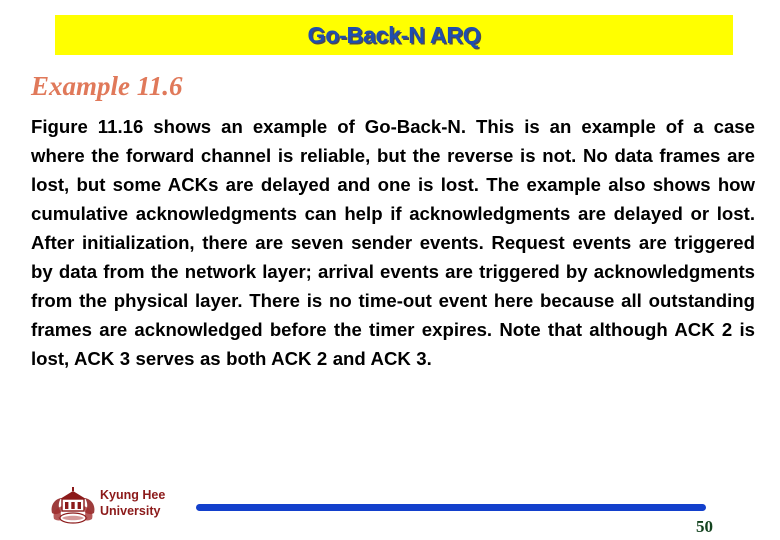  I want to click on example-heading: Example 11.6, so click(107, 86).